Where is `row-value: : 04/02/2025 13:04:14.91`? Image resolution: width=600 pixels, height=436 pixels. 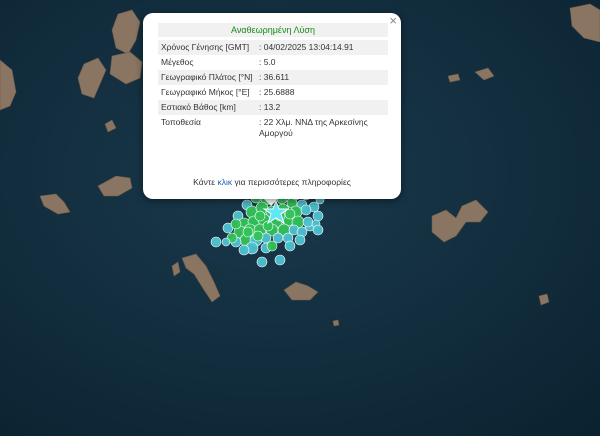
row-value: : 04/02/2025 13:04:14.91 is located at coordinates (322, 47).